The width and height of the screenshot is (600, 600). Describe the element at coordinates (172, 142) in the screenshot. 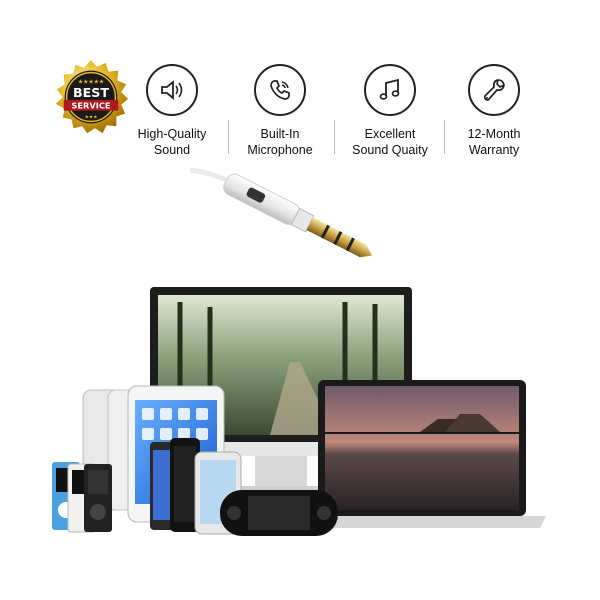

I see `feature-label: High-Quality Sound` at that location.